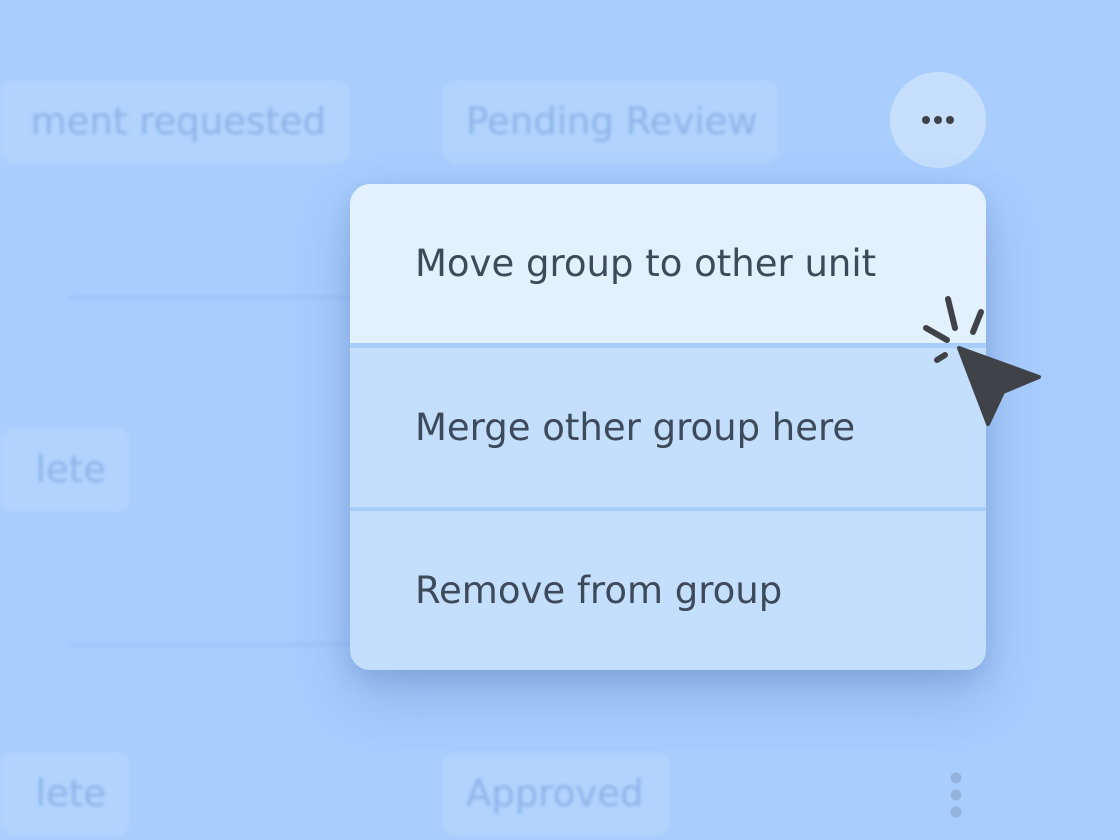 The height and width of the screenshot is (840, 1120). I want to click on more-vertical-icon, so click(956, 795).